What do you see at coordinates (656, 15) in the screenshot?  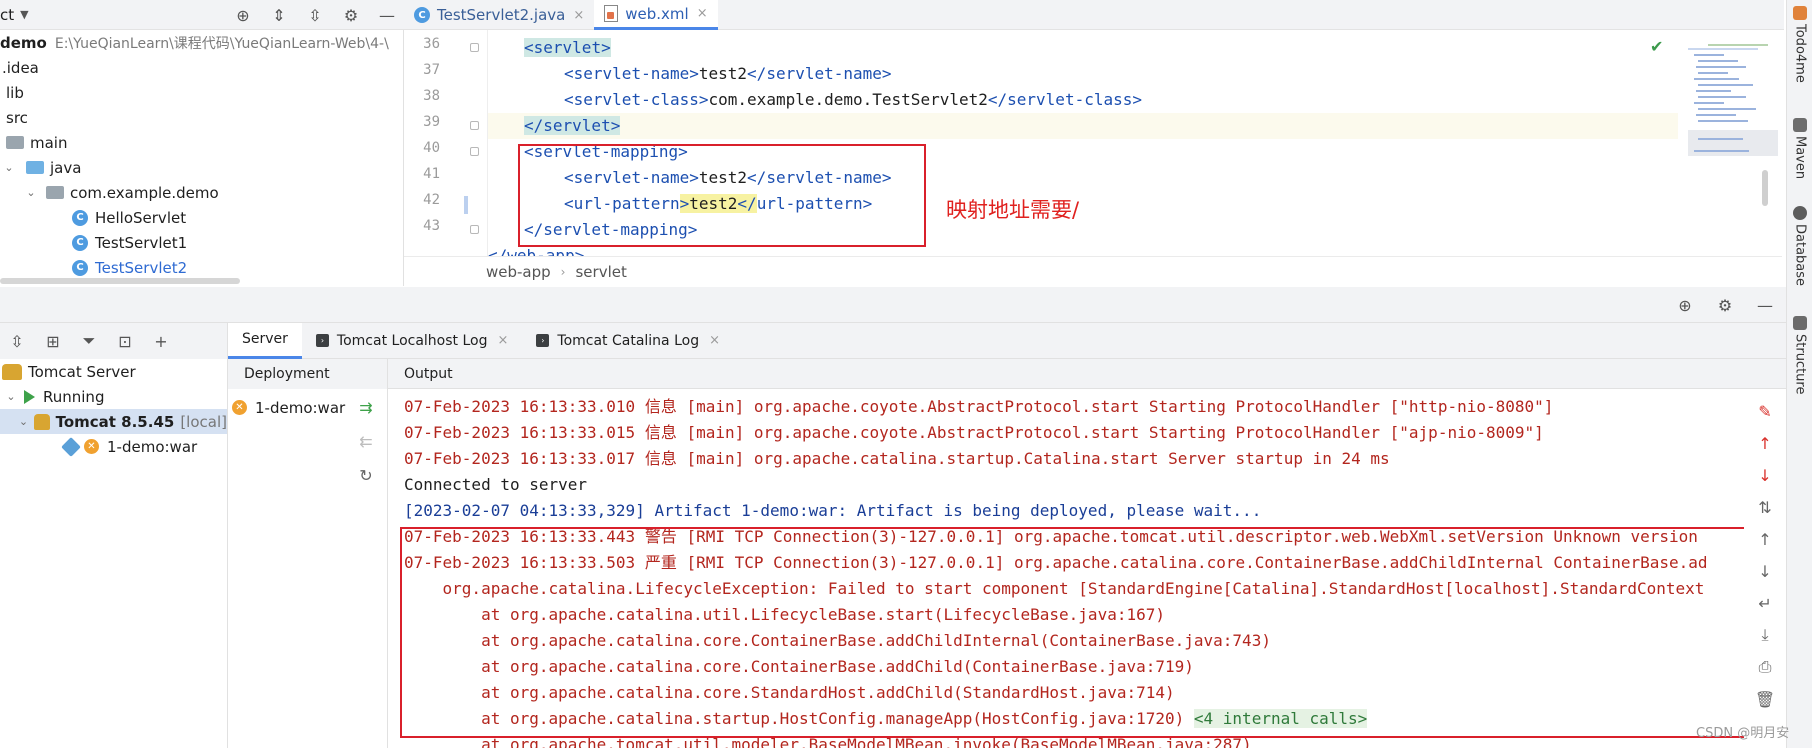 I see `tab-web-xml: web.xml ×` at bounding box center [656, 15].